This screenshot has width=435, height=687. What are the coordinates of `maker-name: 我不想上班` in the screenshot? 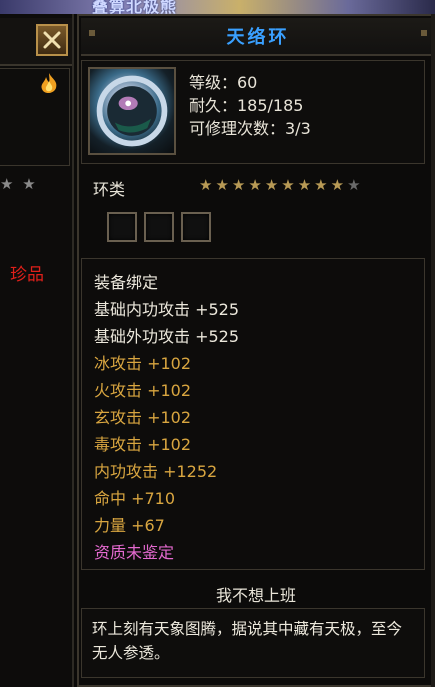 It's located at (255, 595).